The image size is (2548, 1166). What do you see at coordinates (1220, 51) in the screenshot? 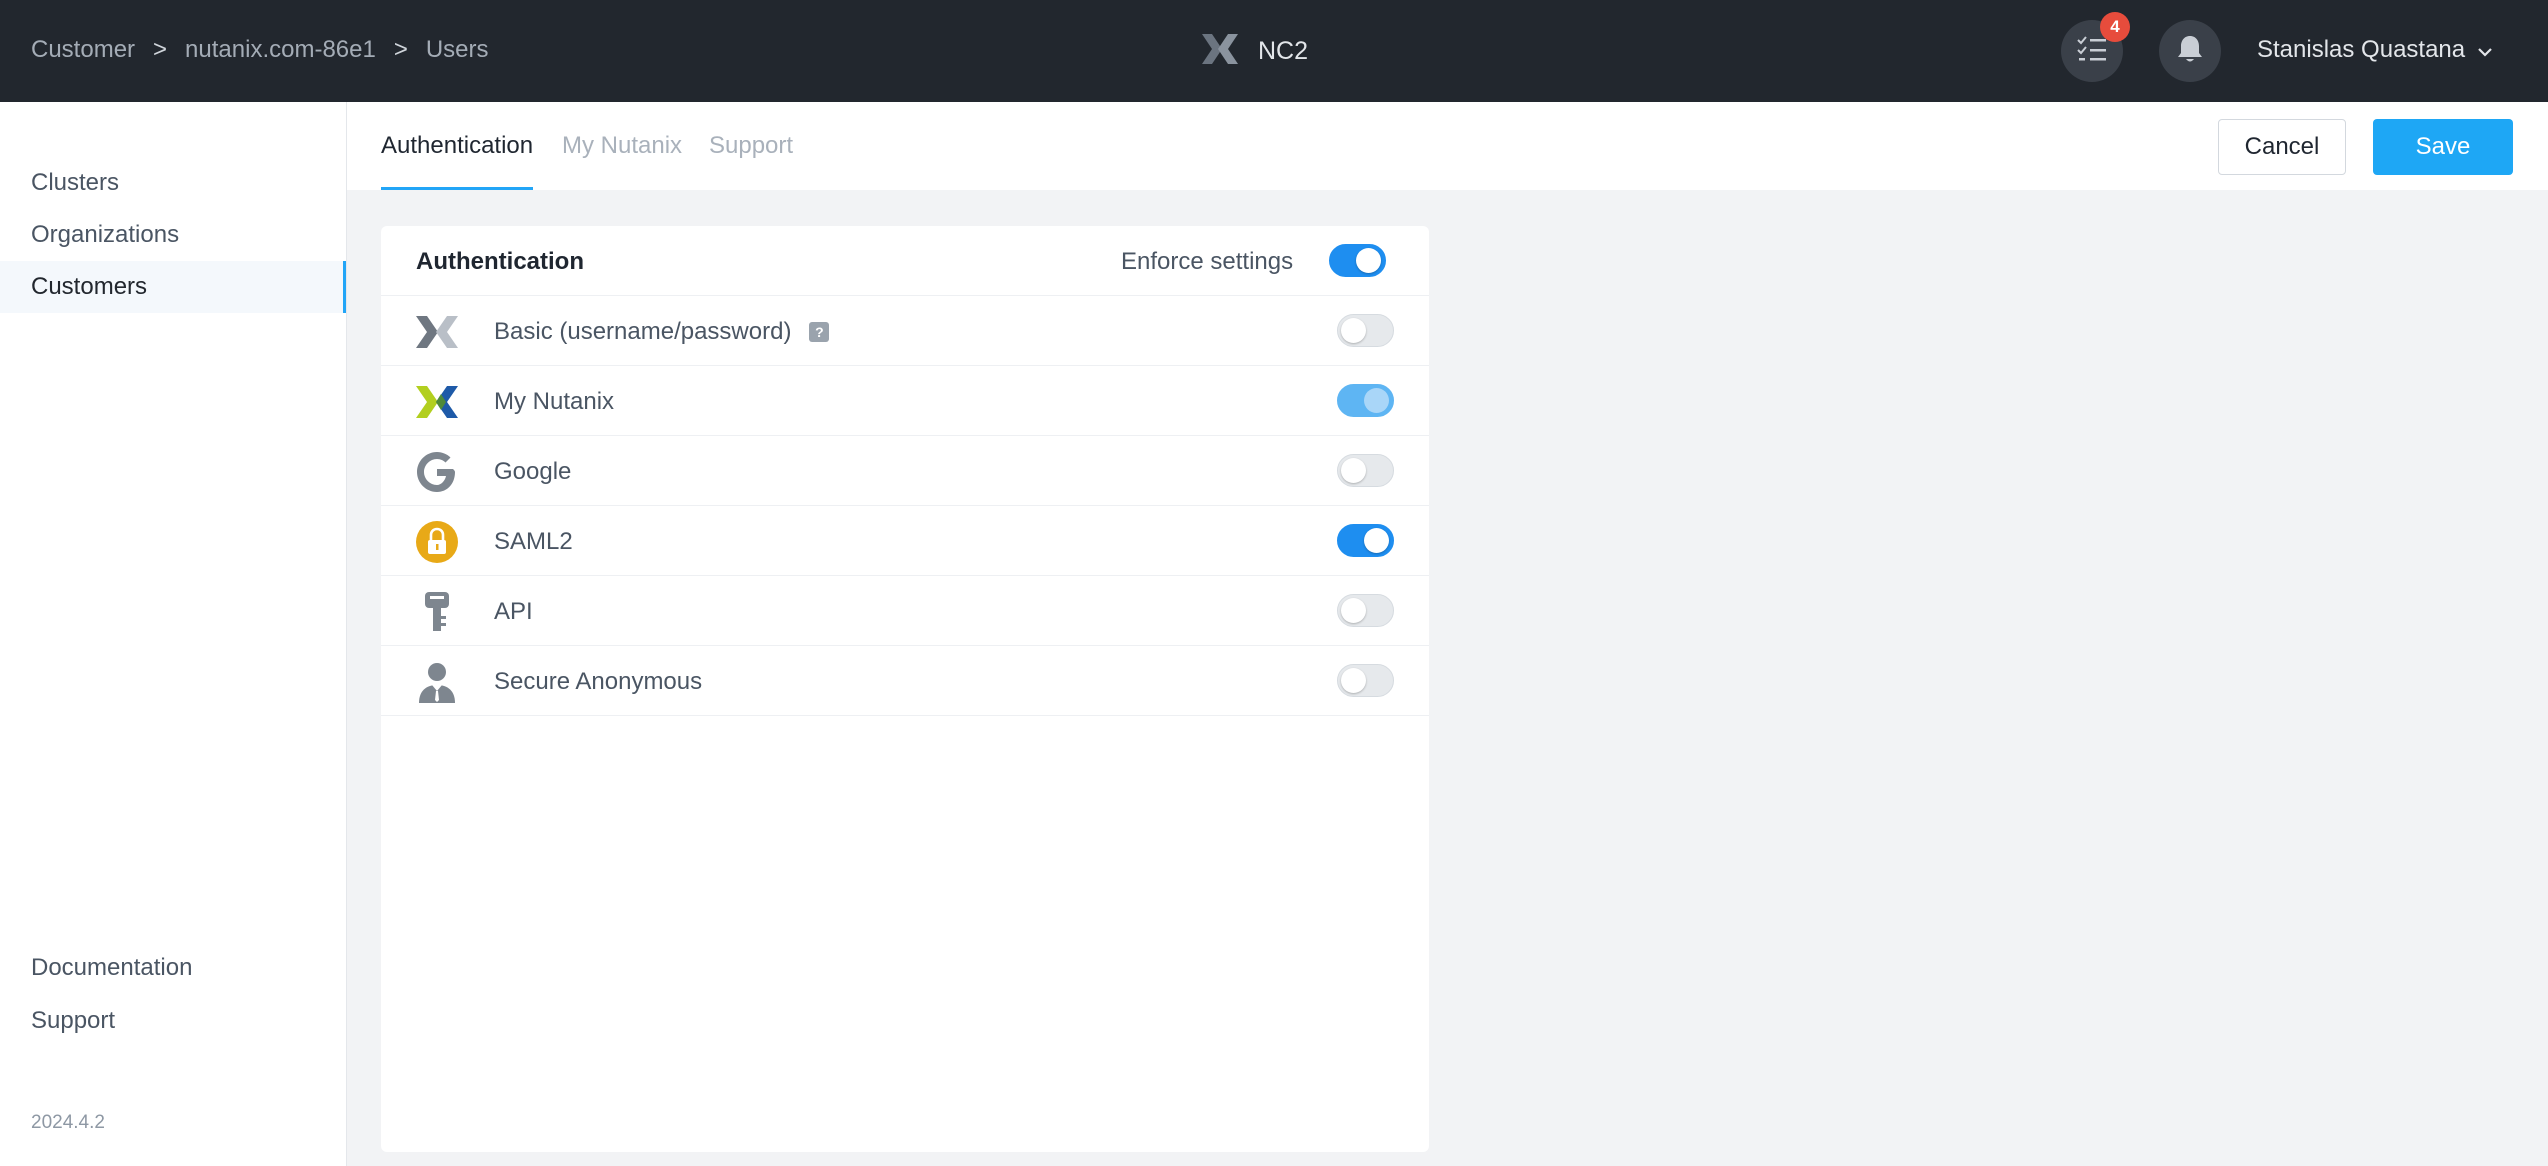
I see `nutanix-logo-icon` at bounding box center [1220, 51].